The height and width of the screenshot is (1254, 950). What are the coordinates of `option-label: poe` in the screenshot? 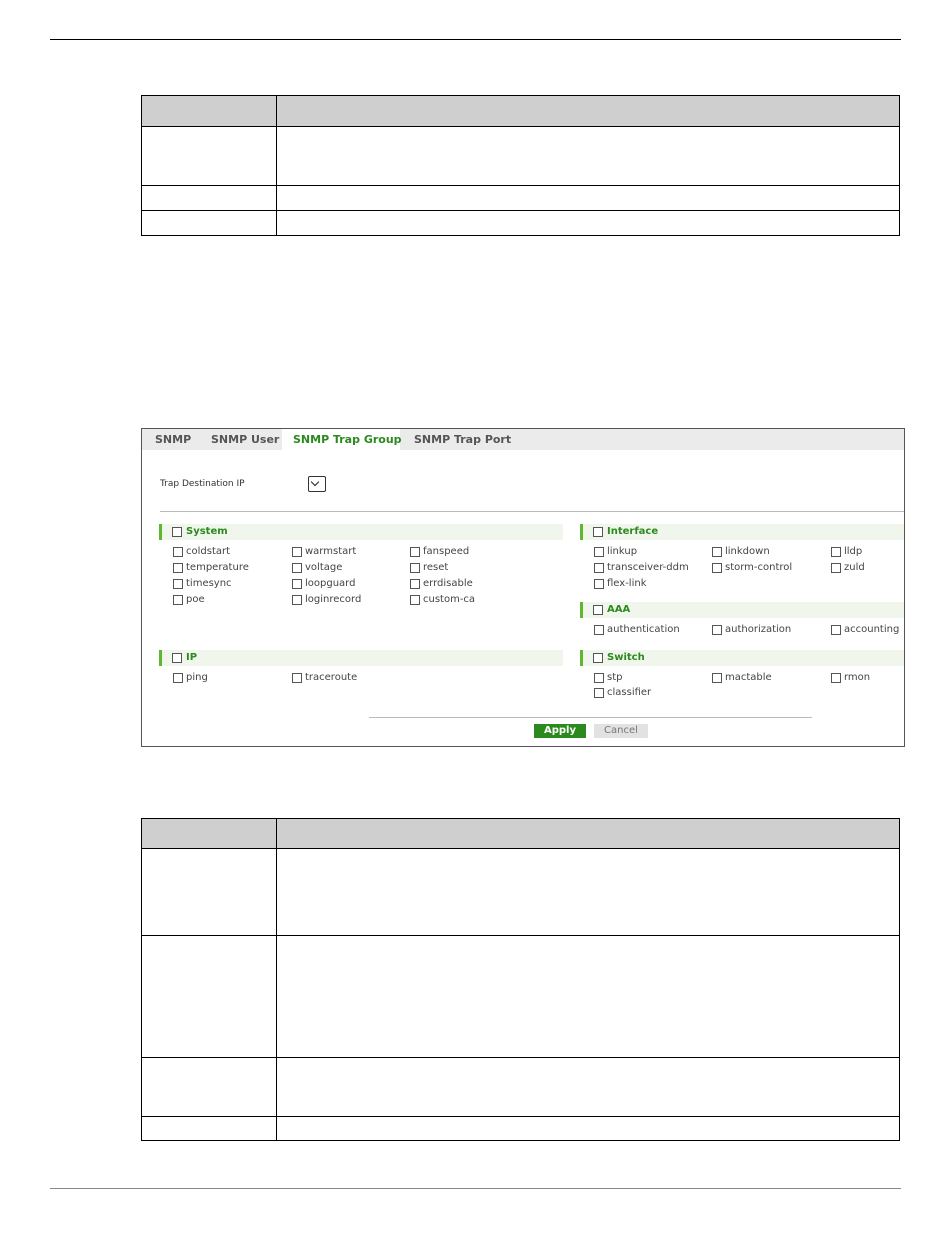 It's located at (195, 599).